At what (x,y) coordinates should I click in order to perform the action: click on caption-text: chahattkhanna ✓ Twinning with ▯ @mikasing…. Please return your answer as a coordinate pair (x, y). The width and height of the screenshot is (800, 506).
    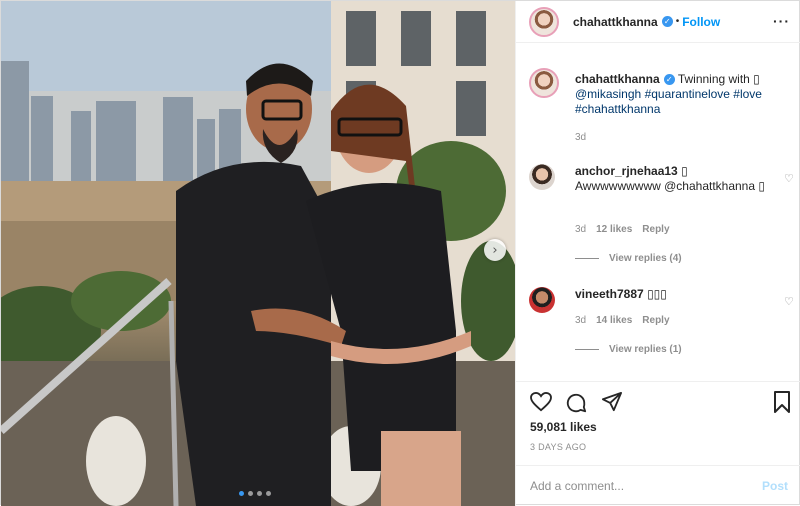
    Looking at the image, I should click on (679, 94).